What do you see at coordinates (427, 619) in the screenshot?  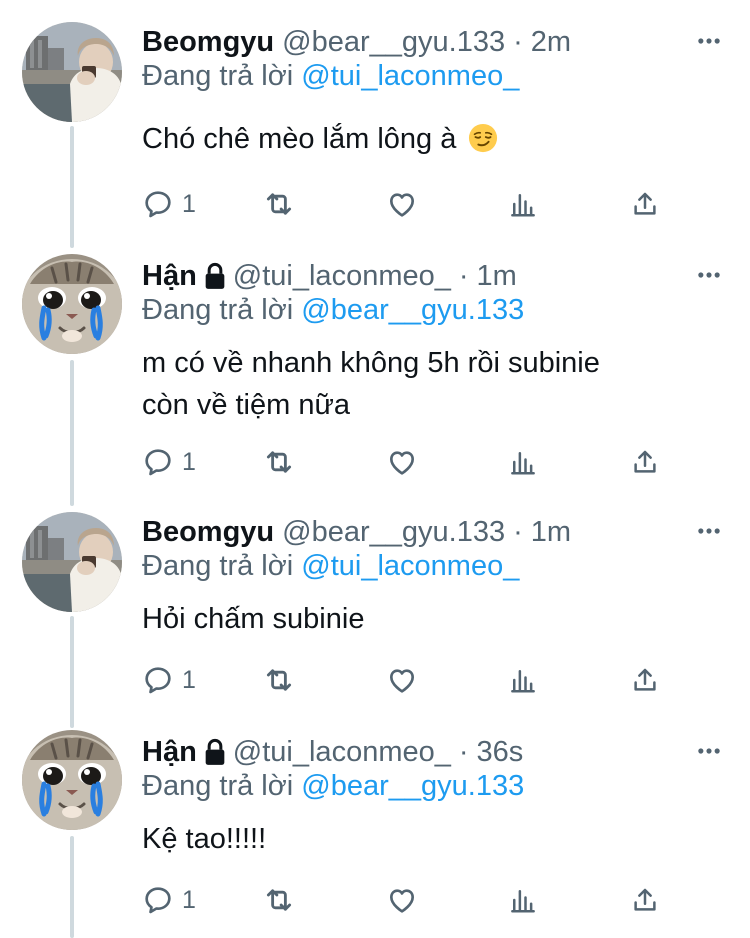 I see `tweet-text: Hỏi chấm subinie` at bounding box center [427, 619].